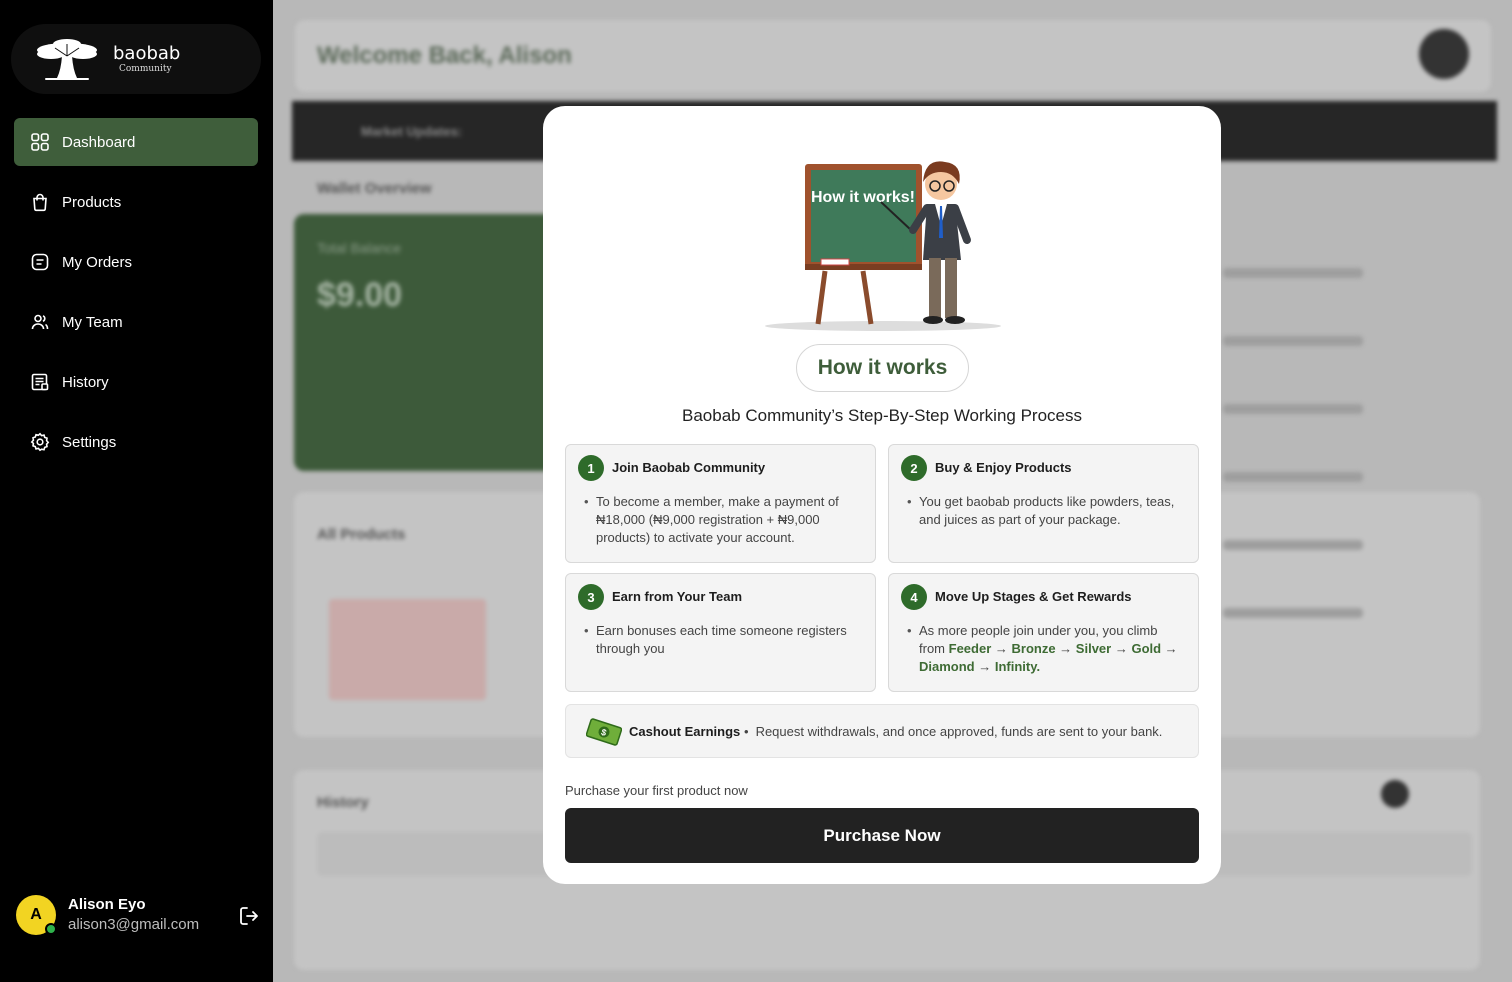 This screenshot has width=1512, height=982. Describe the element at coordinates (1033, 648) in the screenshot. I see `stage-bronze: Bronze` at that location.